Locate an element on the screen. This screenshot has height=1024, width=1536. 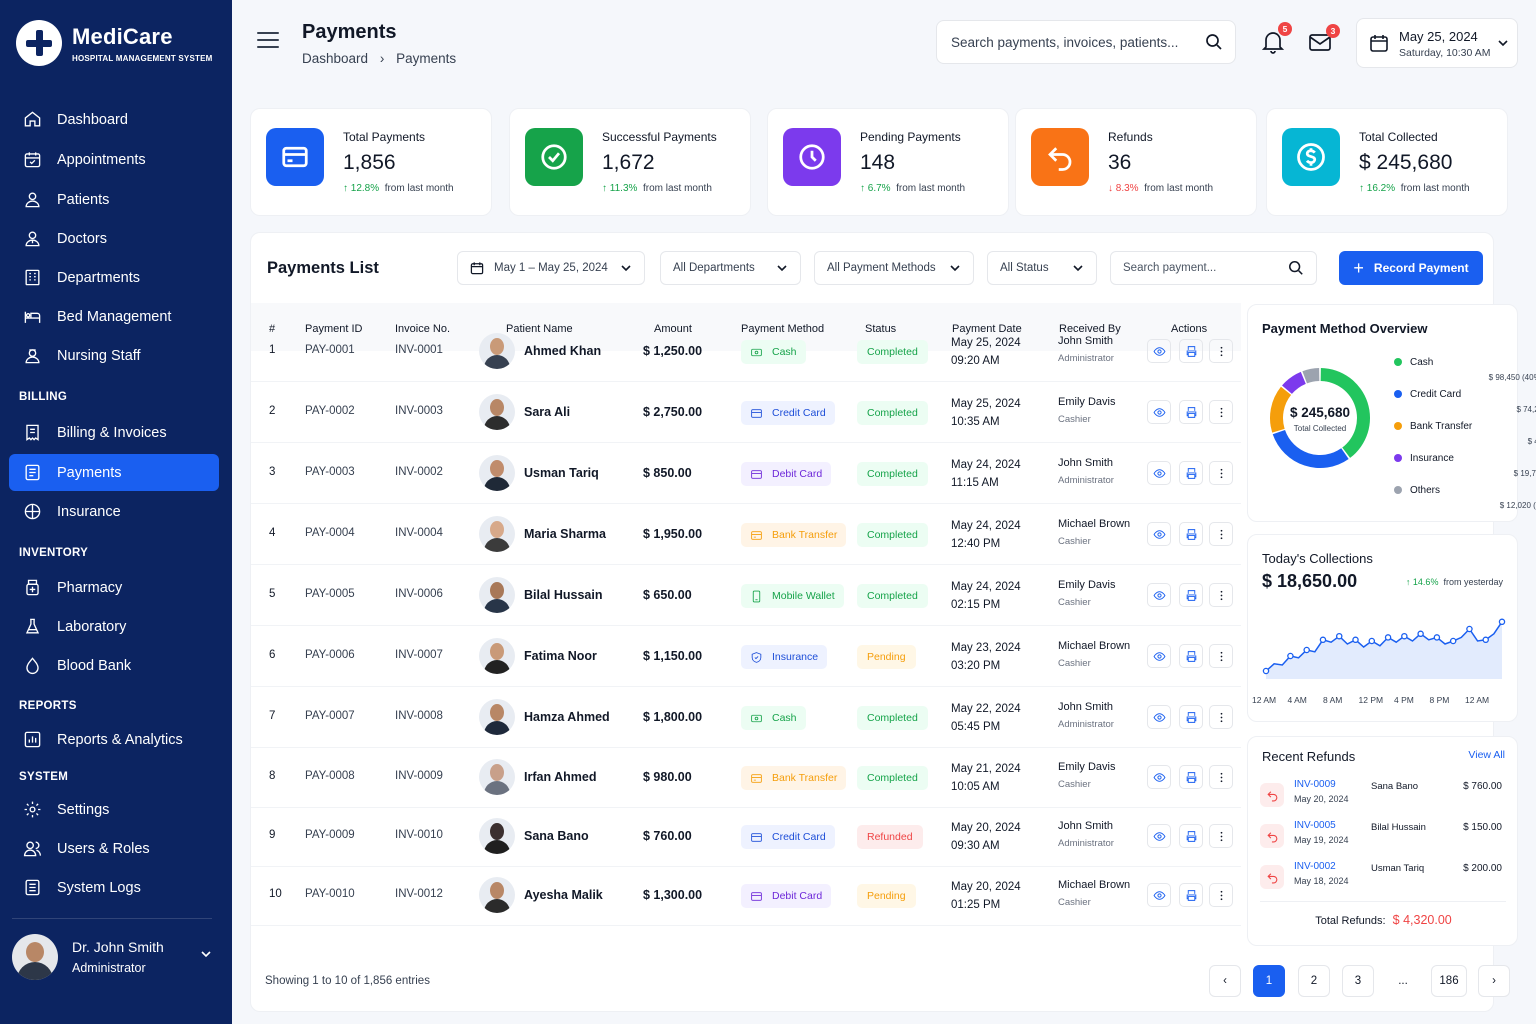
invoice-number: INV-0004 is located at coordinates (419, 533).